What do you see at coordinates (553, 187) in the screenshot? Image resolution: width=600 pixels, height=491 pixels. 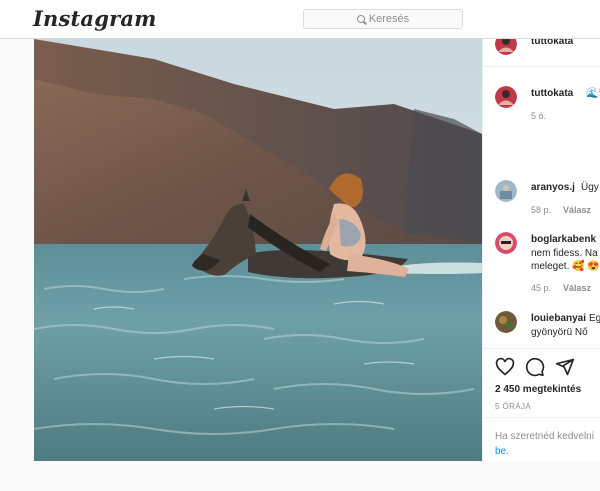 I see `comment-username: aranyos.j` at bounding box center [553, 187].